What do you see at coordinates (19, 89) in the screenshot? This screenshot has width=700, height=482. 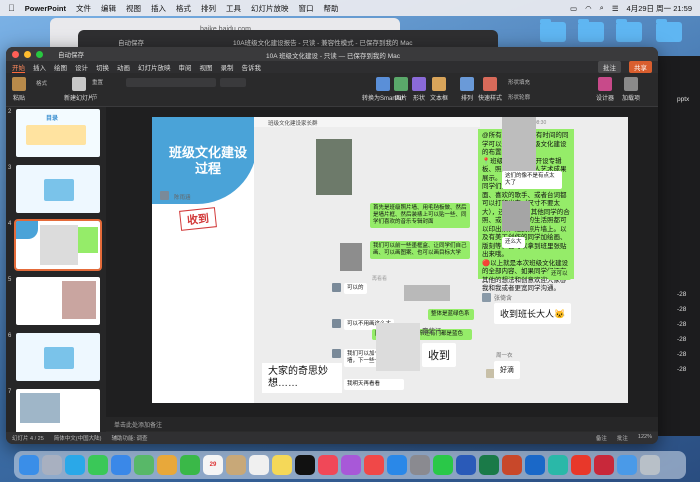 I see `paste-button: 粘贴` at bounding box center [19, 89].